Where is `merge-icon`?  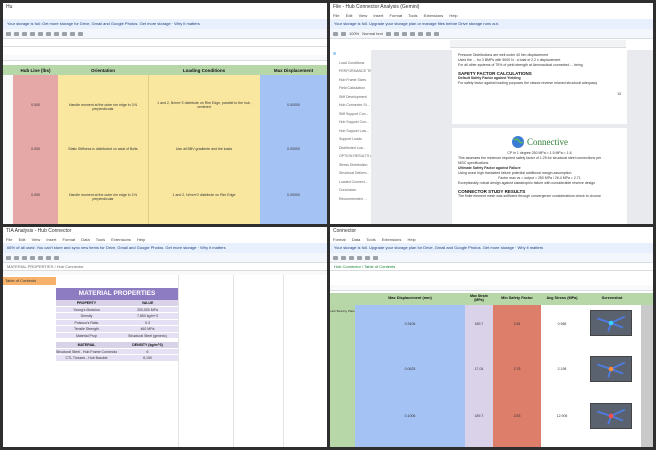
merge-icon is located at coordinates (72, 33).